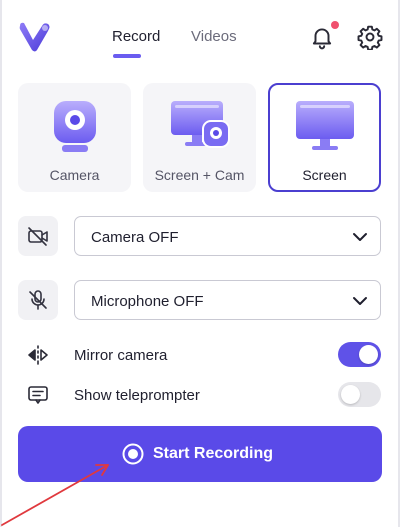 This screenshot has width=400, height=527. What do you see at coordinates (227, 300) in the screenshot?
I see `microphone-select: Microphone OFF` at bounding box center [227, 300].